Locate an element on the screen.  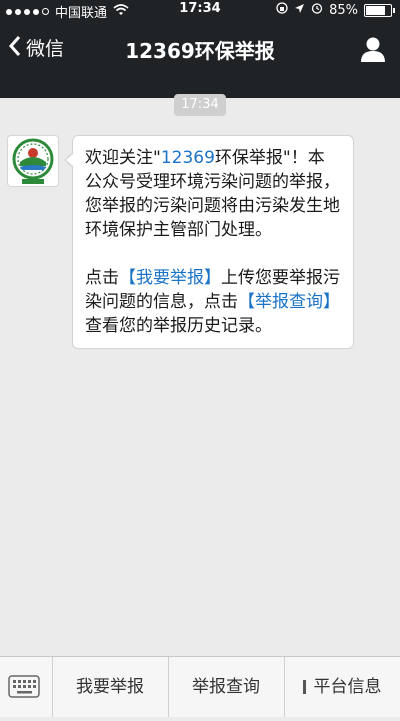
title-bar: 中国联通 17:34 85% 微信 12369环保举报 is located at coordinates (200, 49).